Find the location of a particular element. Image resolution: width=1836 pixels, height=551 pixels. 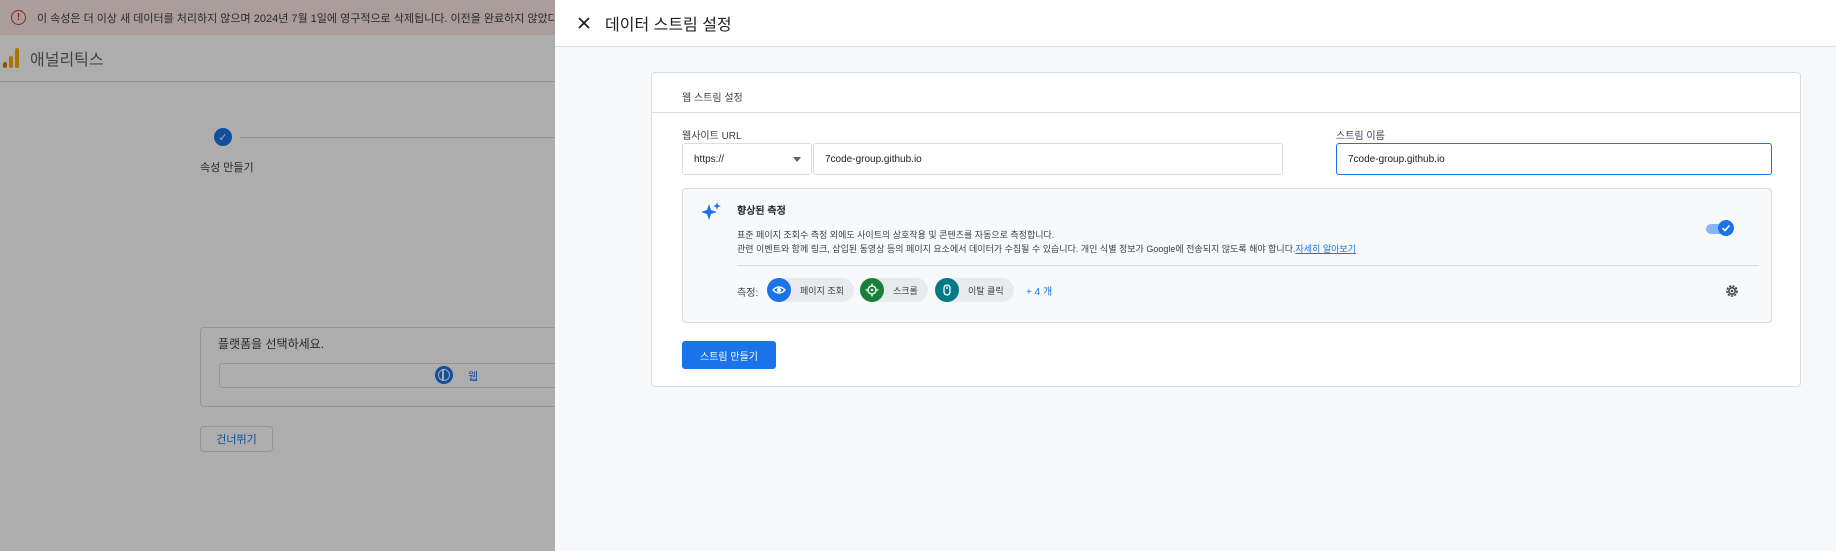

close-icon is located at coordinates (584, 23).